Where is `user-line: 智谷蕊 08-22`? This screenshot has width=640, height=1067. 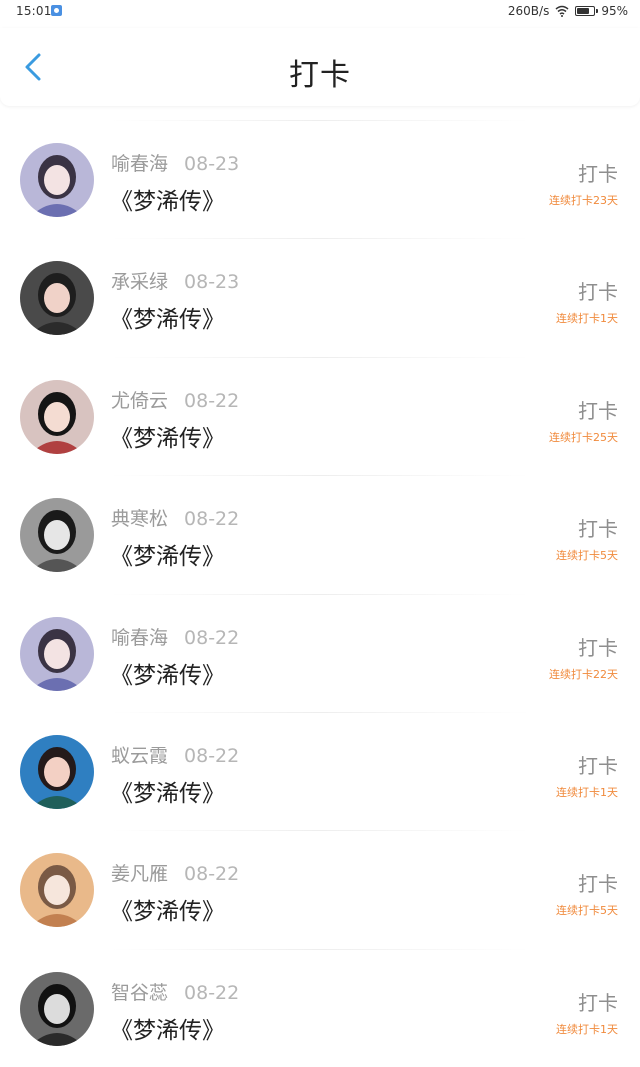
user-line: 智谷蕊 08-22 is located at coordinates (175, 991).